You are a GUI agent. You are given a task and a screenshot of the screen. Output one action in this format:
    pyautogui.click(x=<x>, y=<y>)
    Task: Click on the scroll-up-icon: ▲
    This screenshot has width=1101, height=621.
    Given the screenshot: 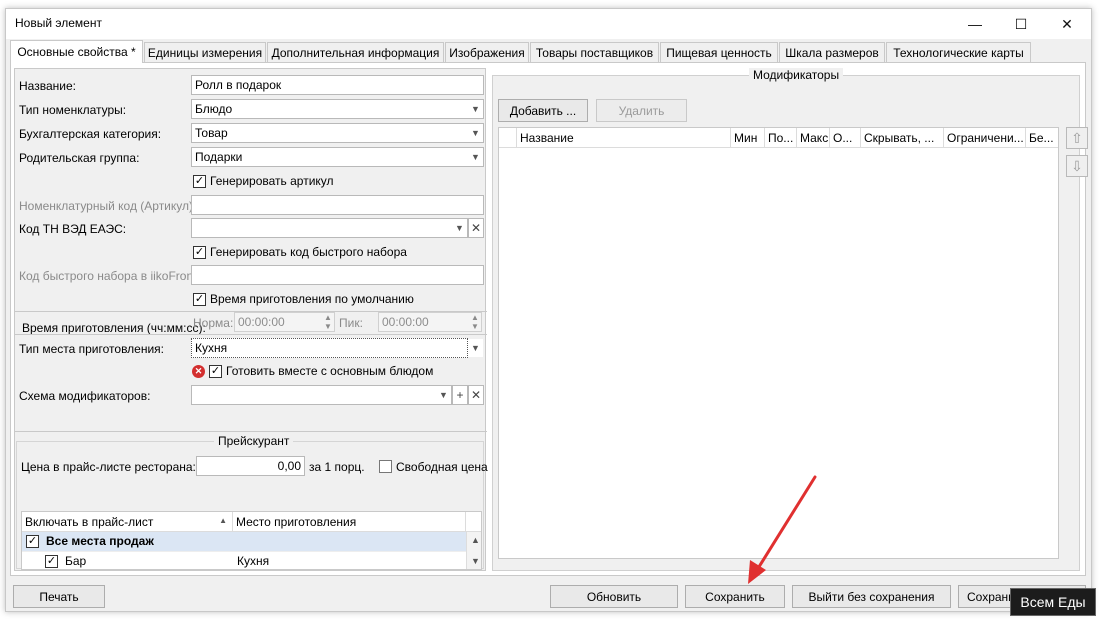 What is the action you would take?
    pyautogui.click(x=475, y=540)
    